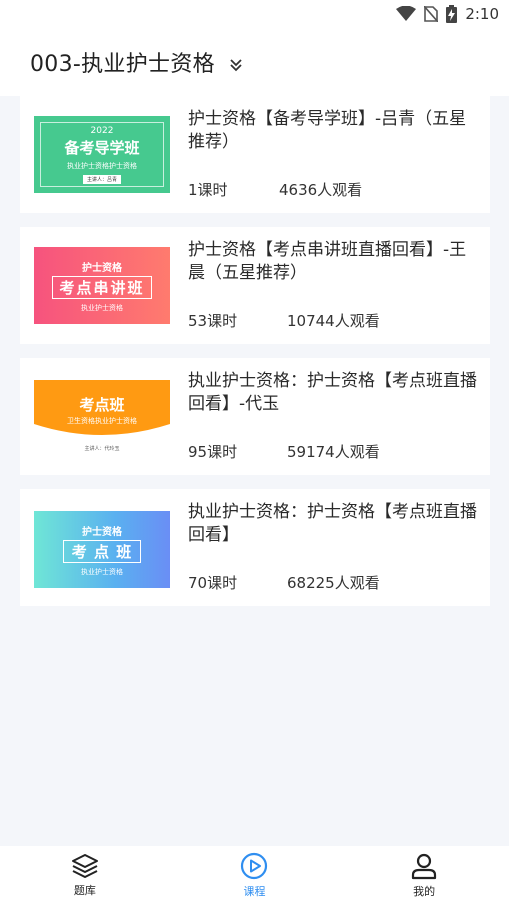  I want to click on tab-courses: 课程, so click(254, 875).